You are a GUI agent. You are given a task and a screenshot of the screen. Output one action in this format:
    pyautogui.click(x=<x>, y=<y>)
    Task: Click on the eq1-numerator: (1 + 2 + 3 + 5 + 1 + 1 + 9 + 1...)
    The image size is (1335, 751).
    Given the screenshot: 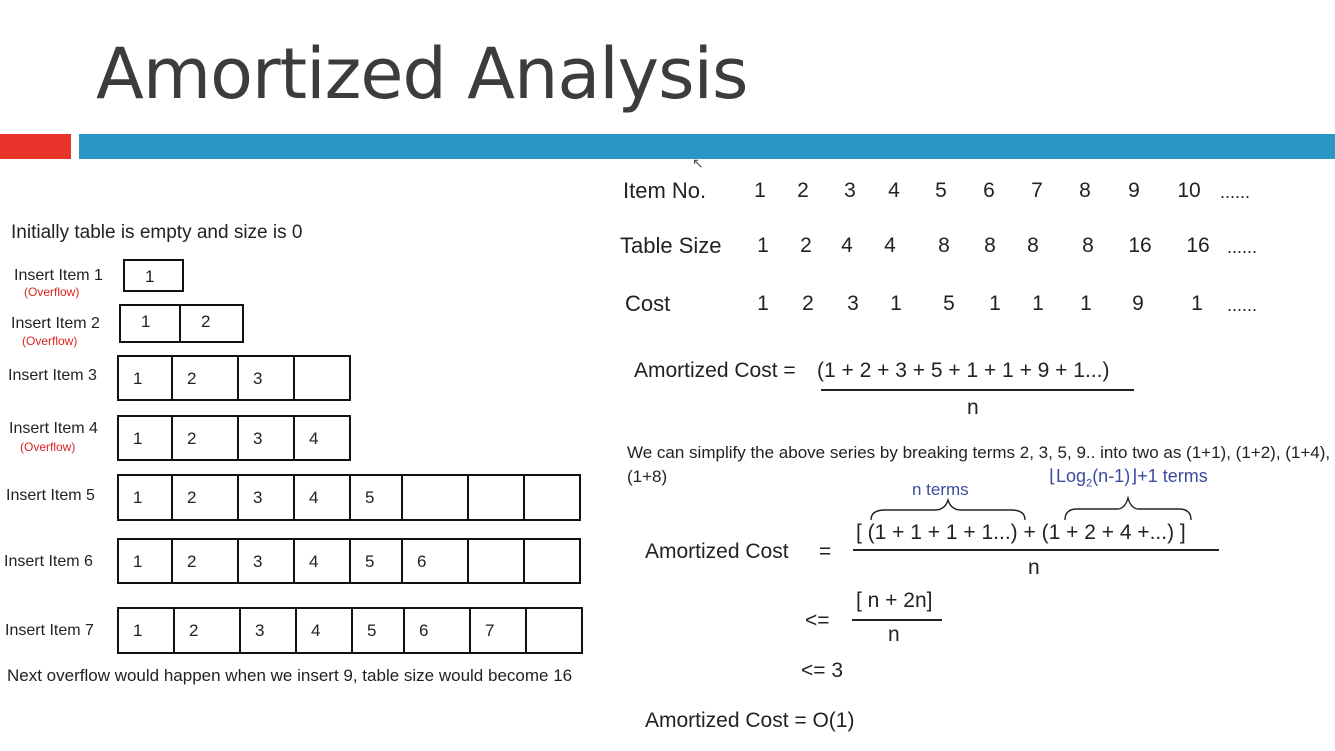 What is the action you would take?
    pyautogui.click(x=963, y=370)
    